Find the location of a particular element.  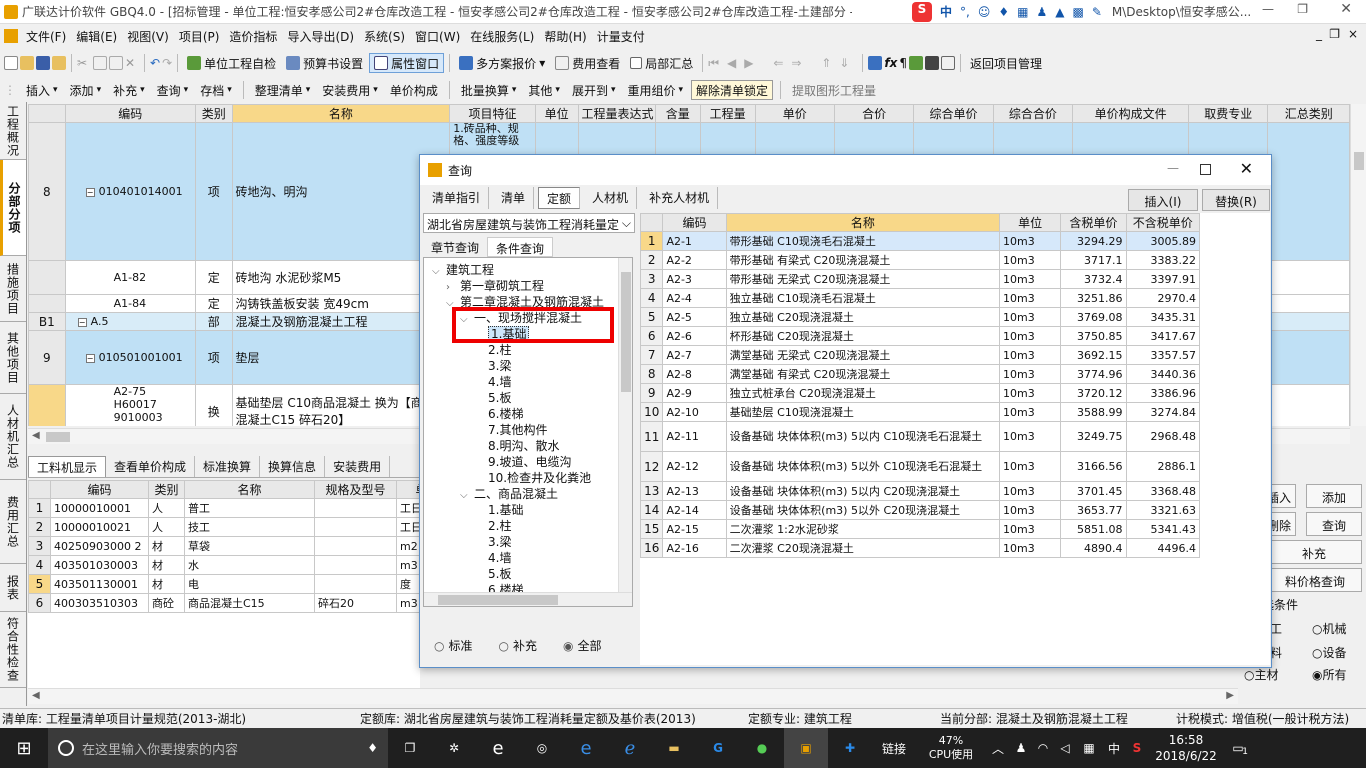

windows-start-icon: ⊞ is located at coordinates (24, 748).